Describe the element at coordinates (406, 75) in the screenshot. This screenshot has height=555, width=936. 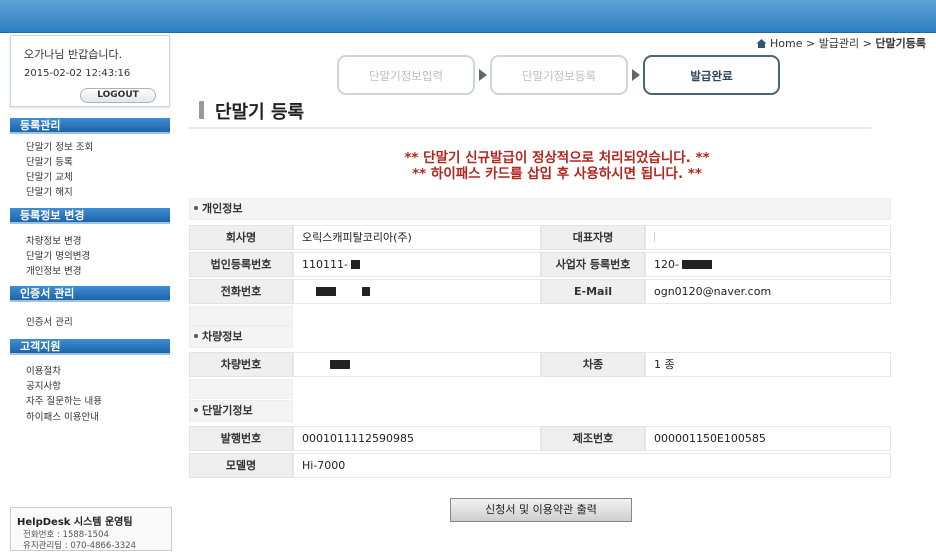
I see `step-device-input: 단말기정보입력` at that location.